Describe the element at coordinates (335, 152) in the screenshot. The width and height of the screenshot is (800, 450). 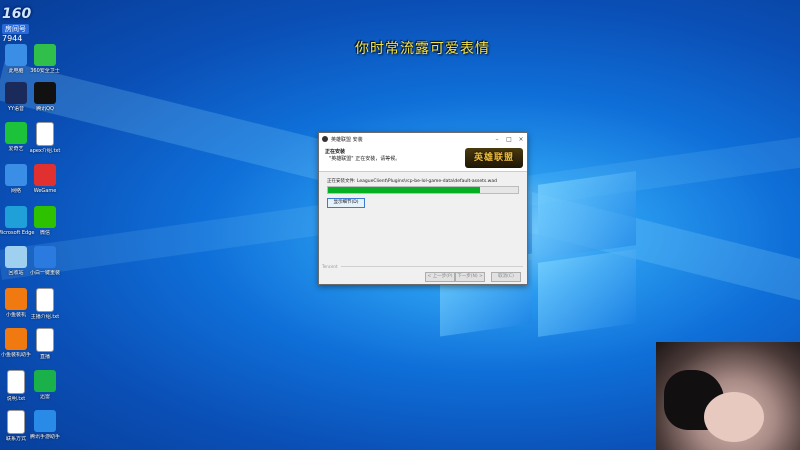
I see `installer-heading: 正在安装` at that location.